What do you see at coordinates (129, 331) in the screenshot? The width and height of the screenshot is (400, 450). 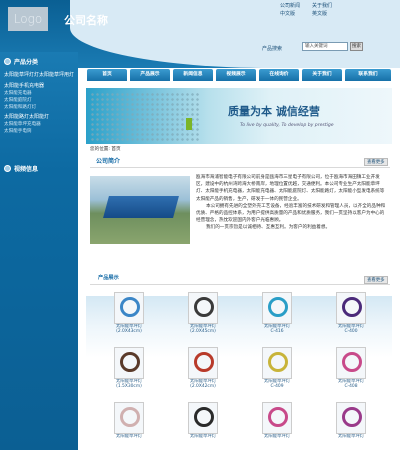 I see `product-code: (2.0X43cm)` at bounding box center [129, 331].